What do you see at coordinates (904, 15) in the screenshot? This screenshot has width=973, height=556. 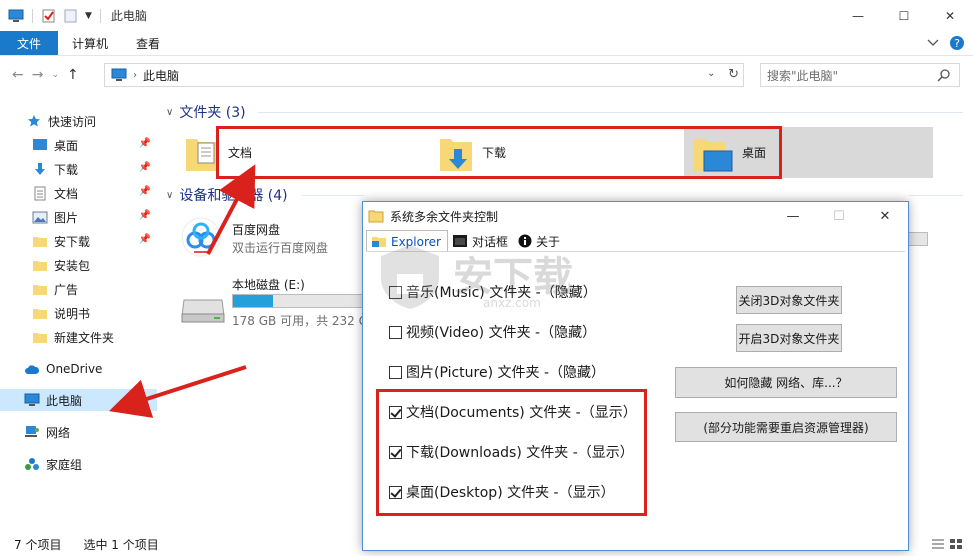 I see `maximize-button: ☐` at bounding box center [904, 15].